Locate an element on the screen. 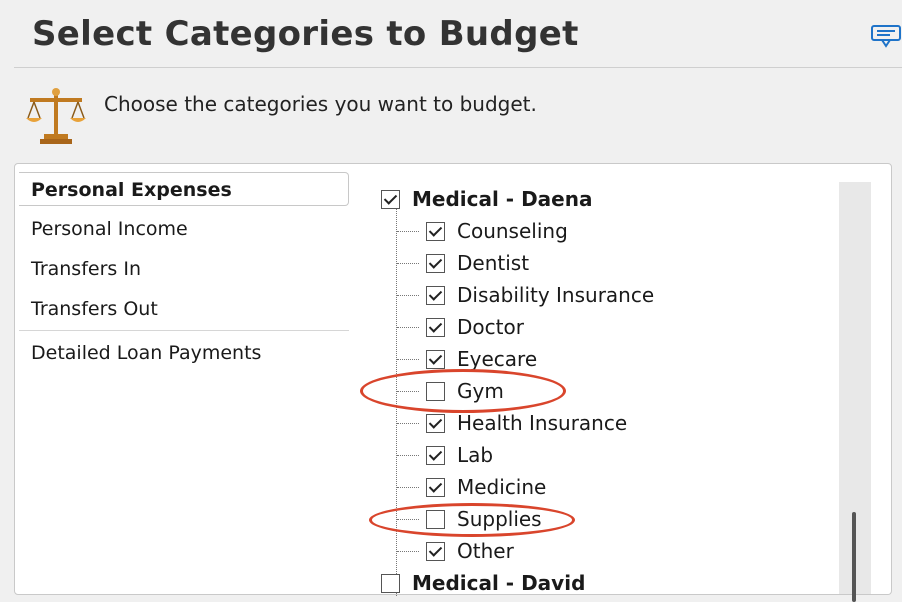  tree-connector is located at coordinates (396, 402).